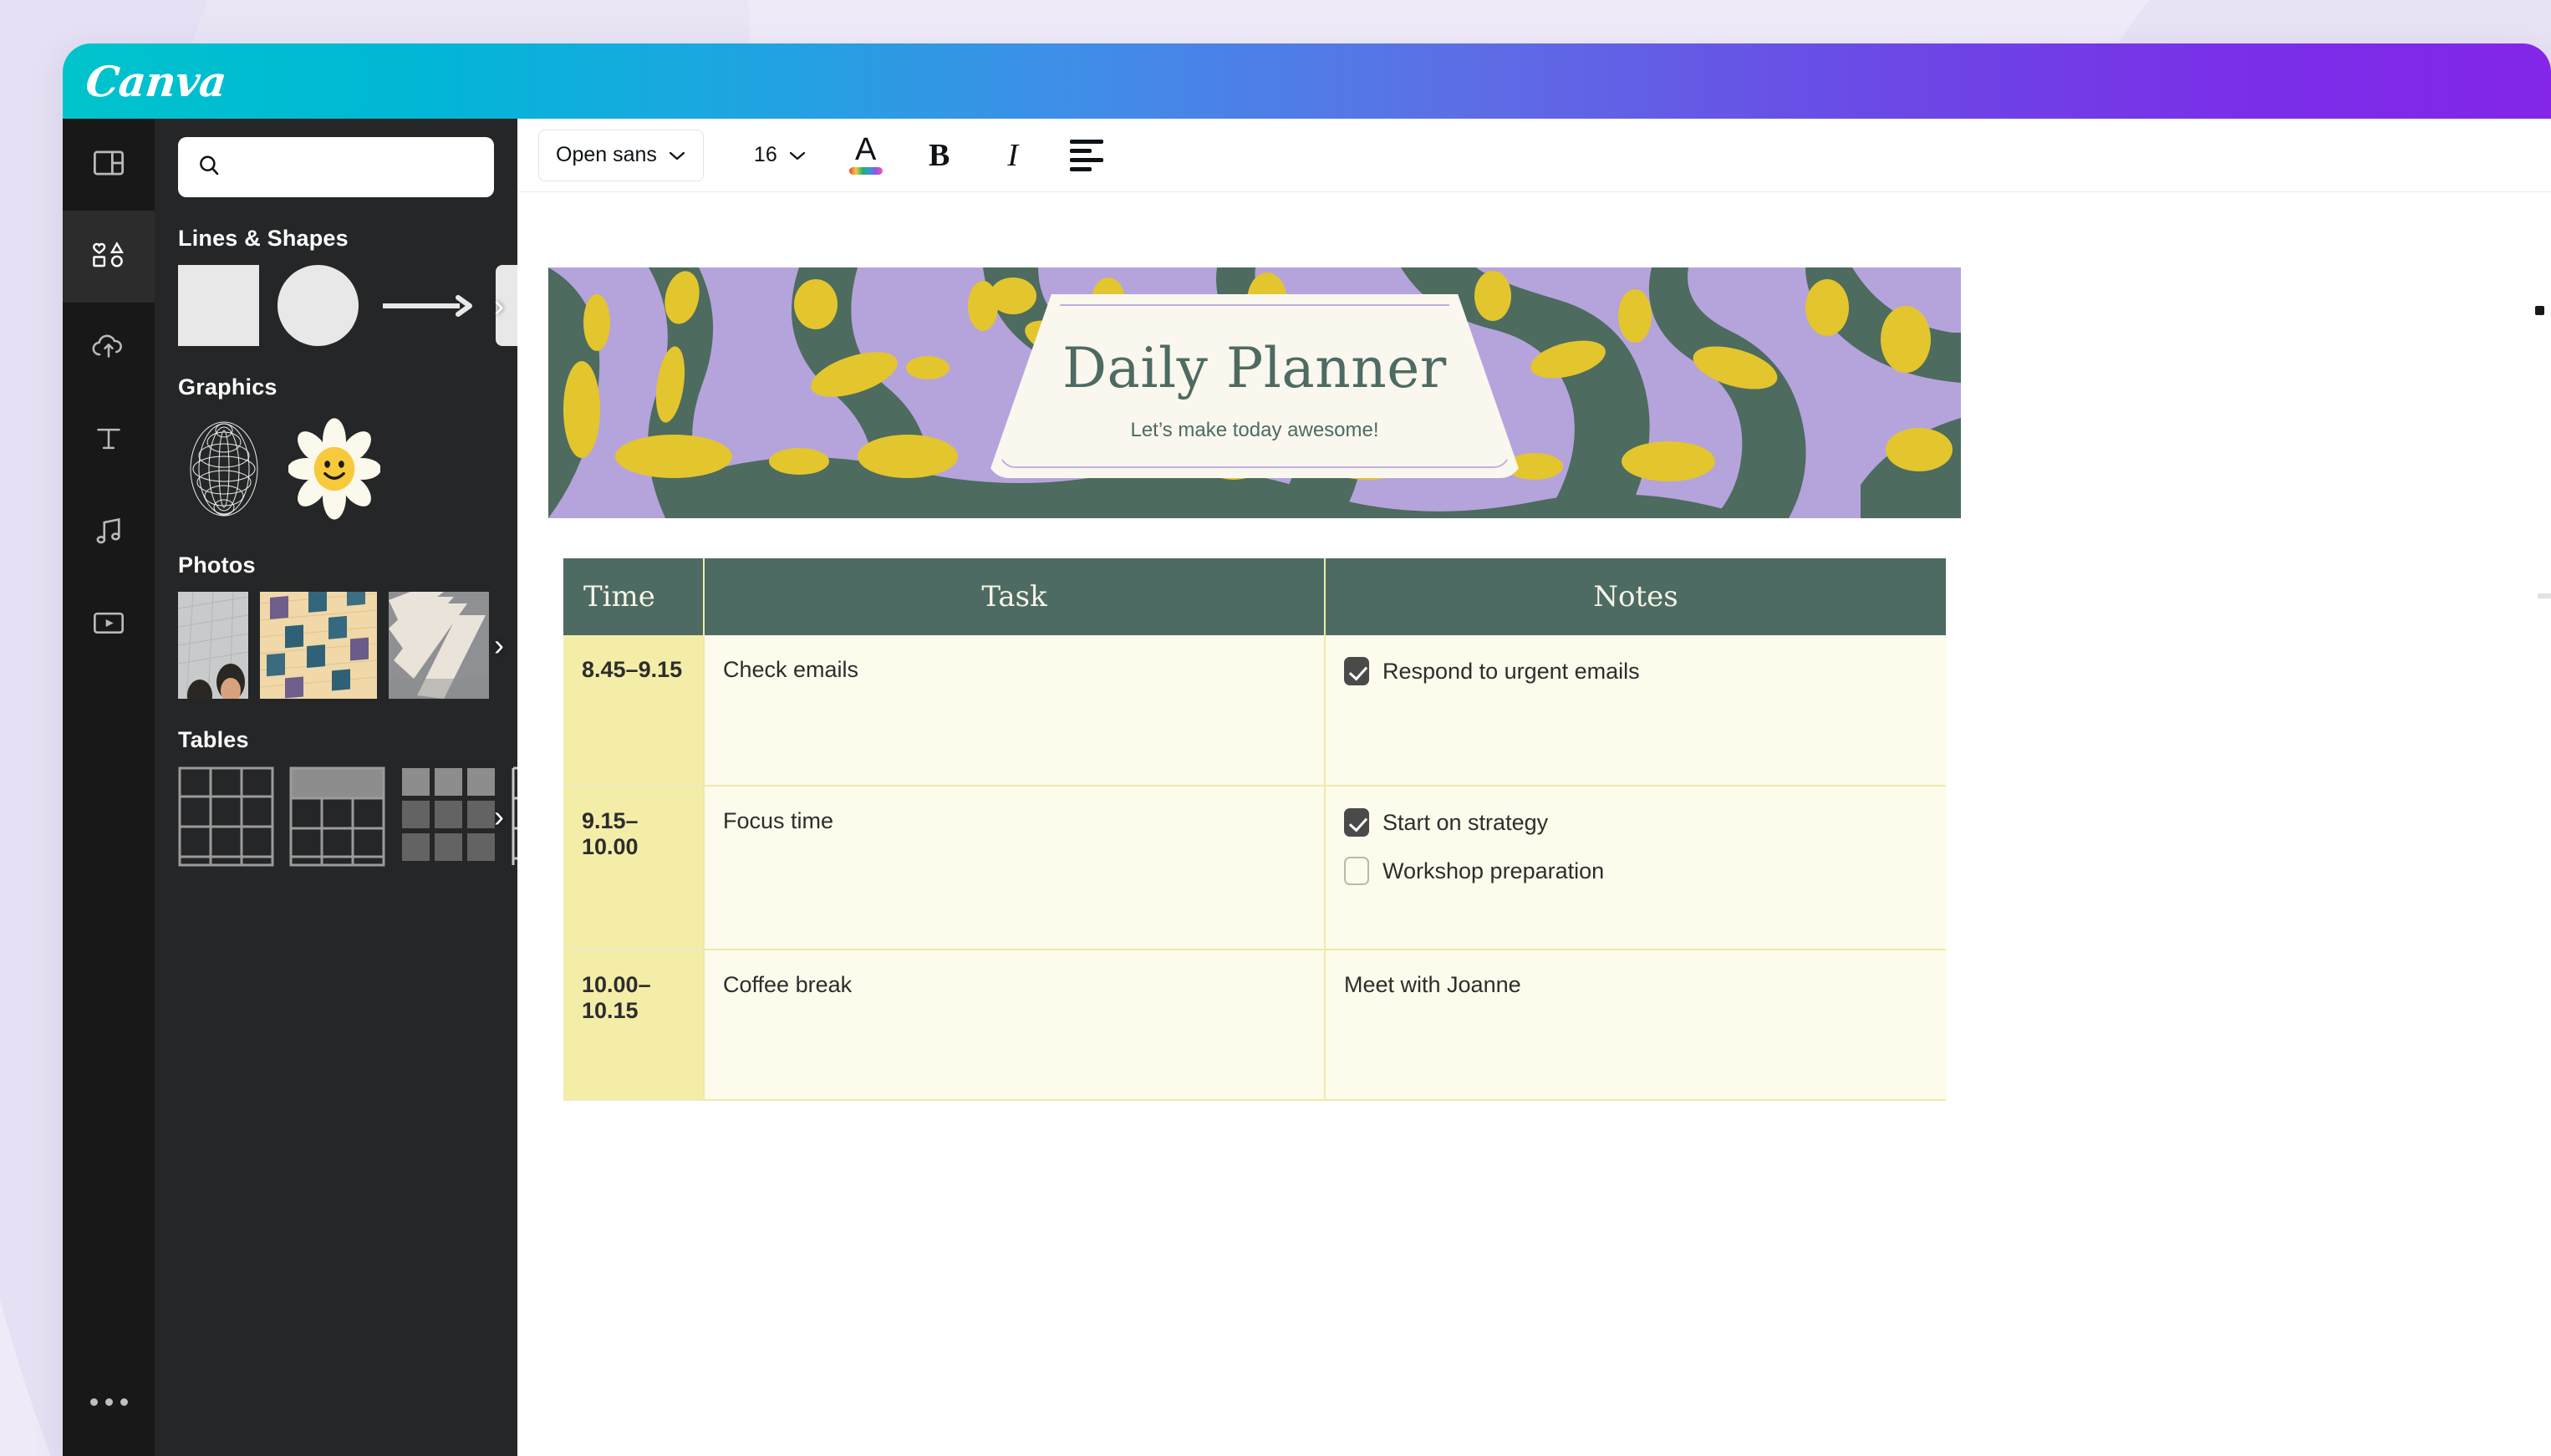 The image size is (2551, 1456). What do you see at coordinates (1534, 155) in the screenshot?
I see `text-toolbar: Open sans 16 A B I` at bounding box center [1534, 155].